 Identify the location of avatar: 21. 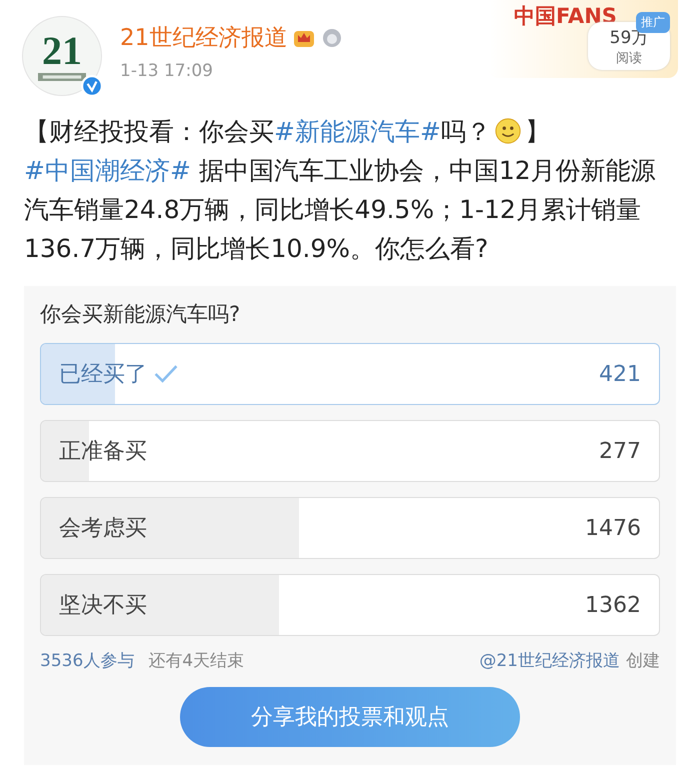
(62, 56).